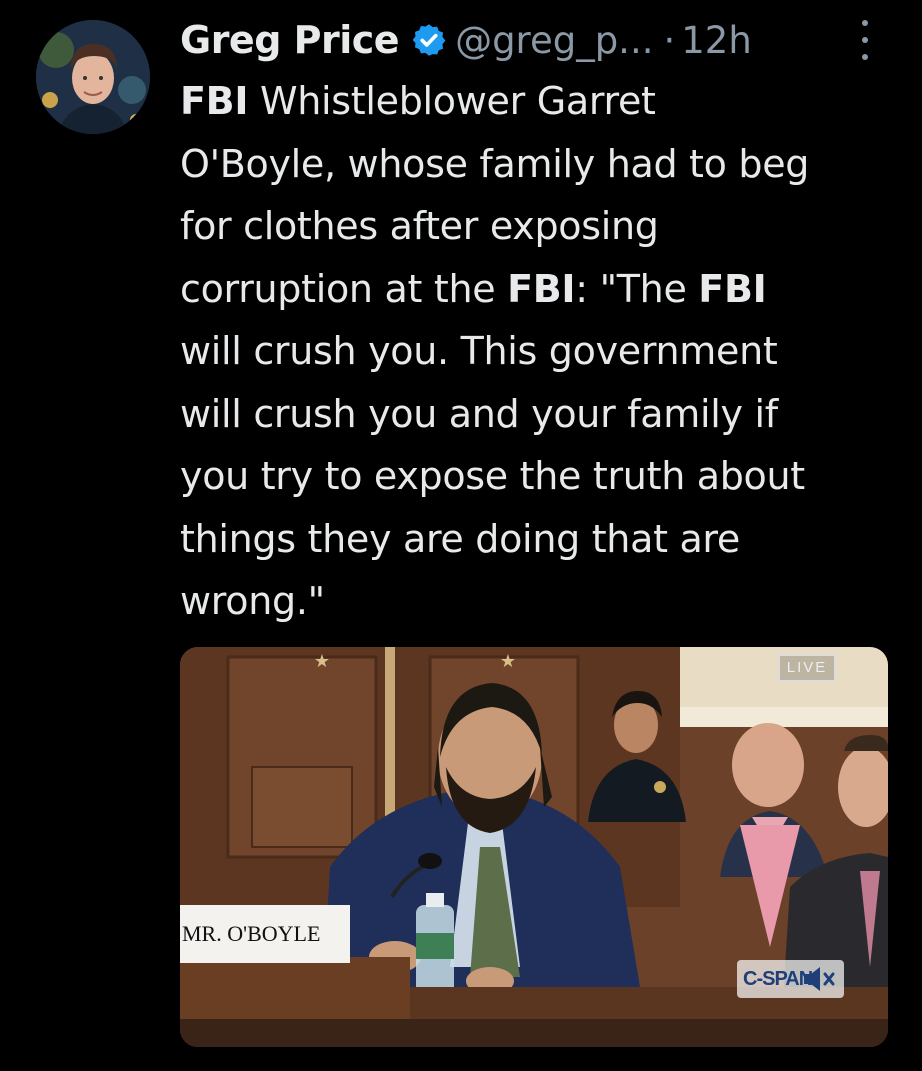 This screenshot has height=1071, width=922. I want to click on text-segment: corruption at the, so click(344, 288).